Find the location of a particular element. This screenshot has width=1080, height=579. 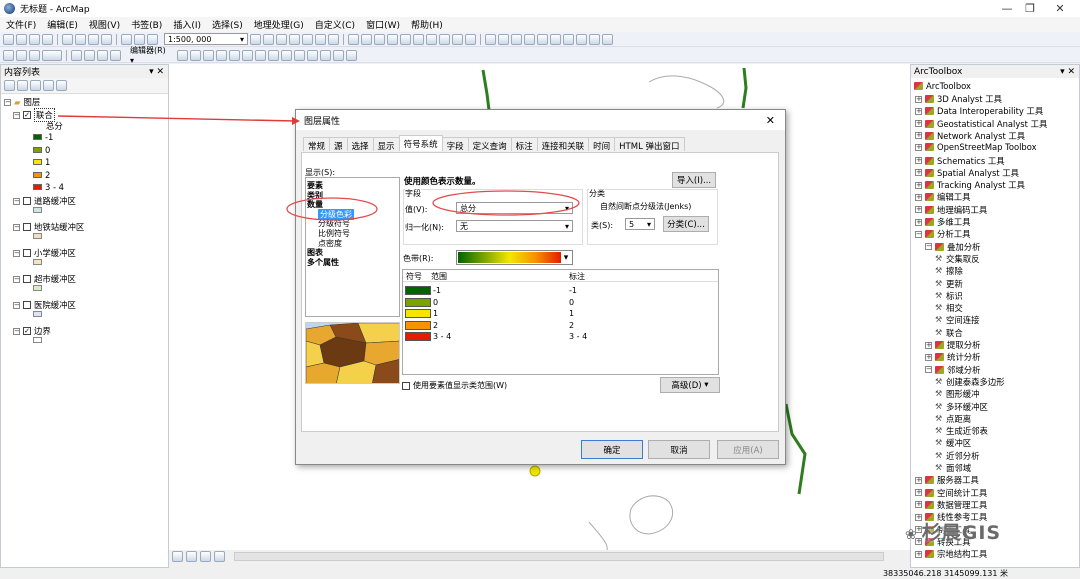

arctoolbox-icon is located at coordinates (307, 39).